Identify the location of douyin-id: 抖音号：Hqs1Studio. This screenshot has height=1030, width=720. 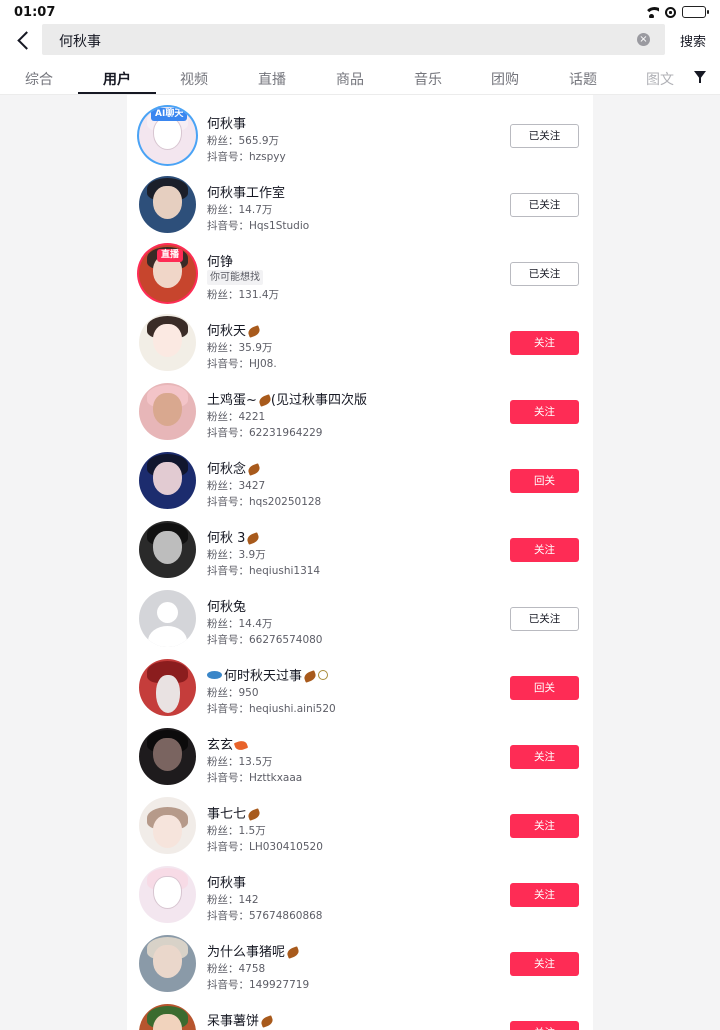
(258, 226).